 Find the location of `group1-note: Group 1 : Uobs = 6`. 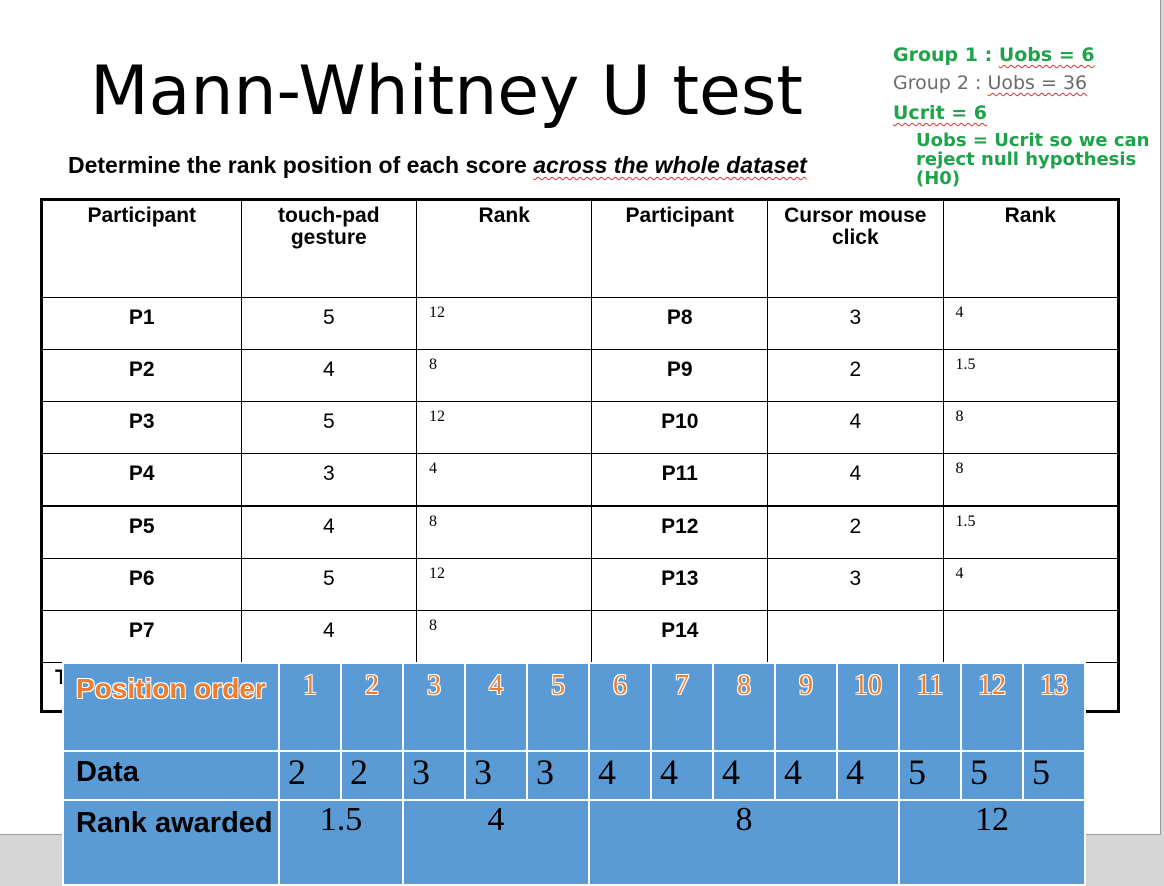

group1-note: Group 1 : Uobs = 6 is located at coordinates (994, 55).